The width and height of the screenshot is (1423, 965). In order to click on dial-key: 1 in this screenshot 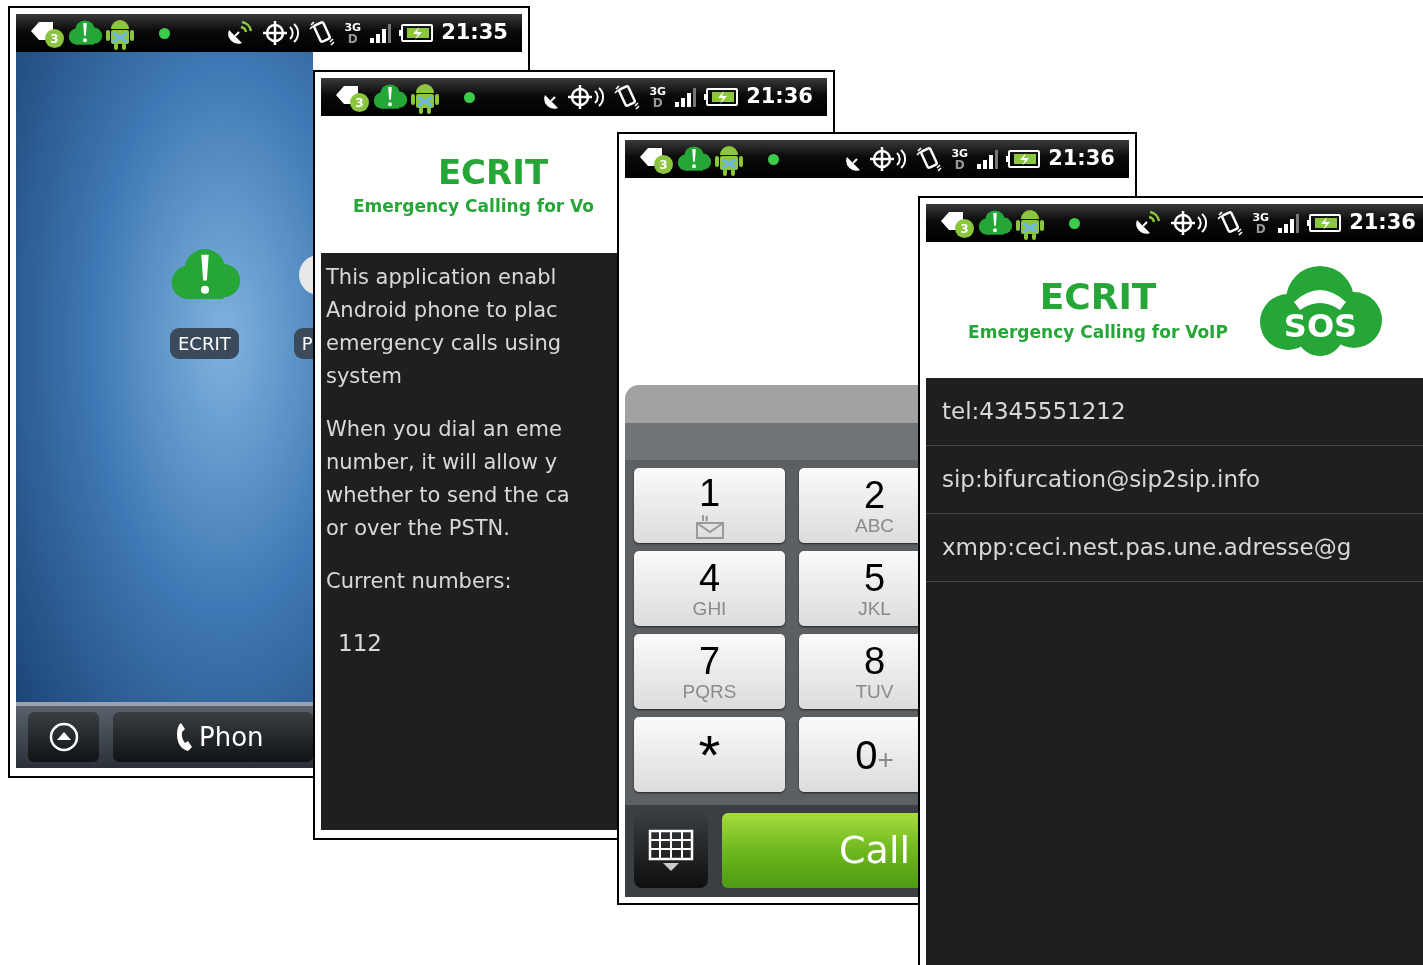, I will do `click(709, 505)`.